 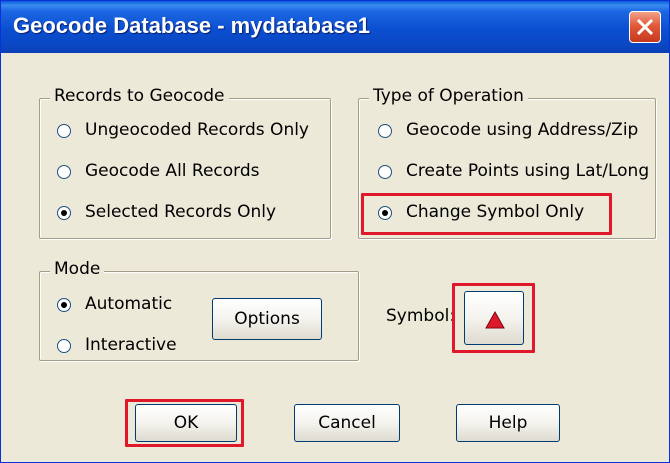 I want to click on radio-label: Interactive, so click(x=131, y=345).